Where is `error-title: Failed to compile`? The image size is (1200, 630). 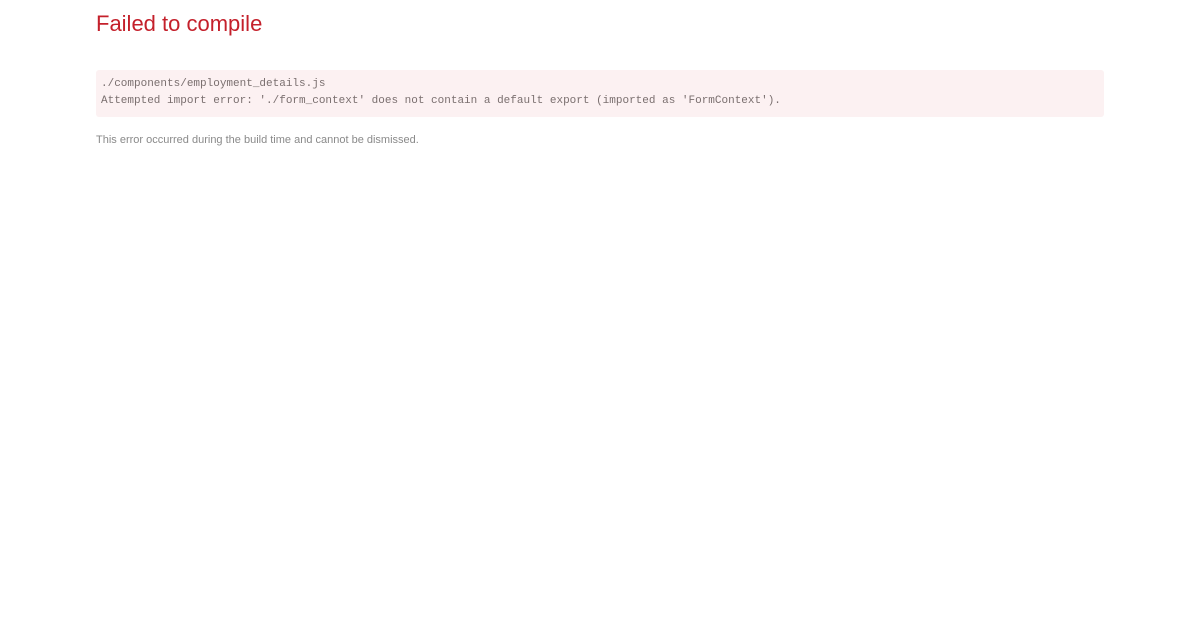
error-title: Failed to compile is located at coordinates (179, 23).